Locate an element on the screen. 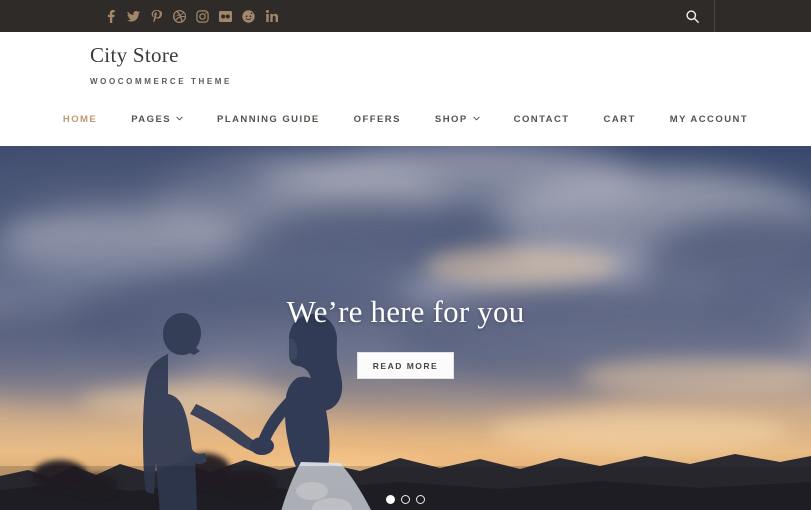  nav-item-label: PAGES is located at coordinates (151, 119).